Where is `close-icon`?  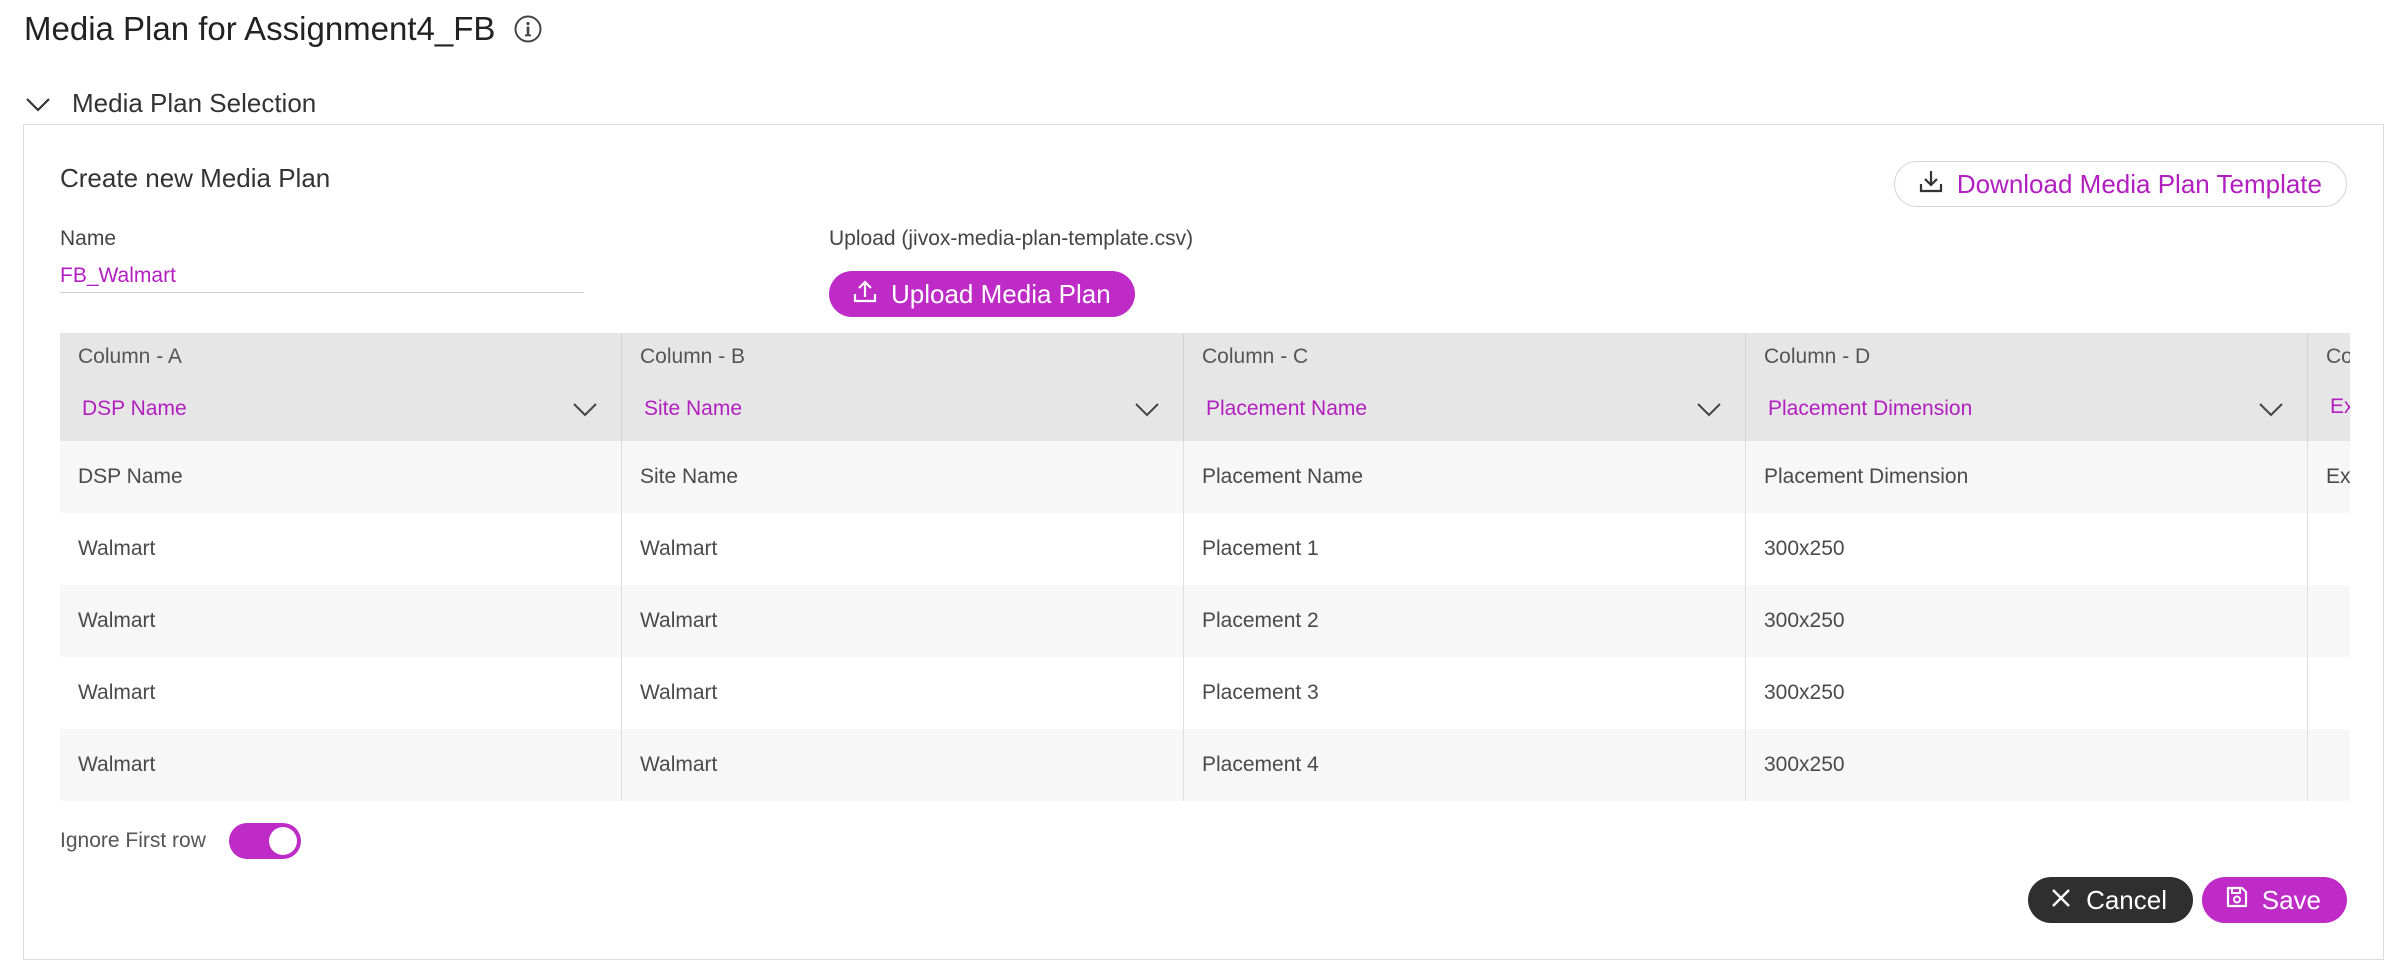
close-icon is located at coordinates (2061, 900).